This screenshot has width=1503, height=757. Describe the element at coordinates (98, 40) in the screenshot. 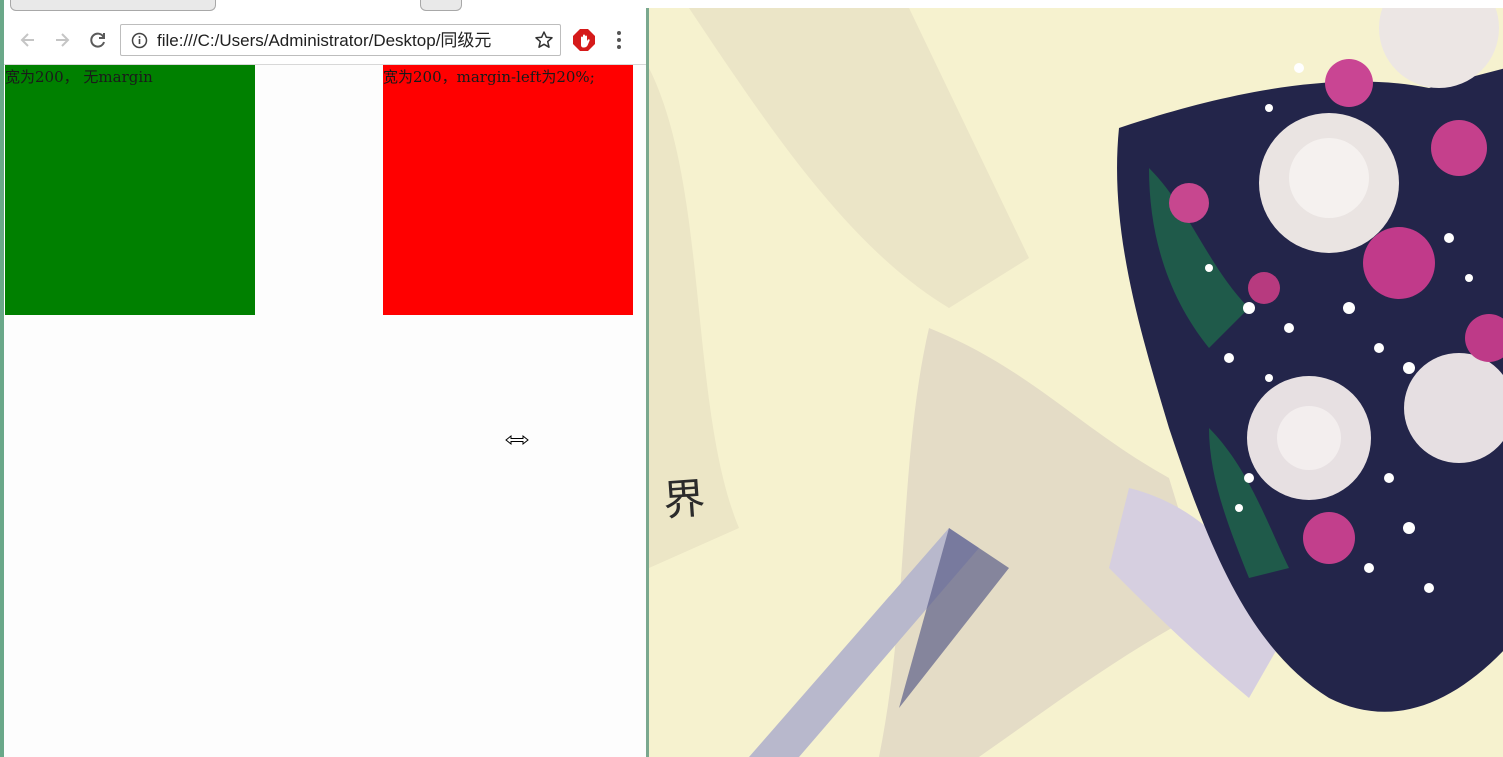

I see `reload-icon` at that location.